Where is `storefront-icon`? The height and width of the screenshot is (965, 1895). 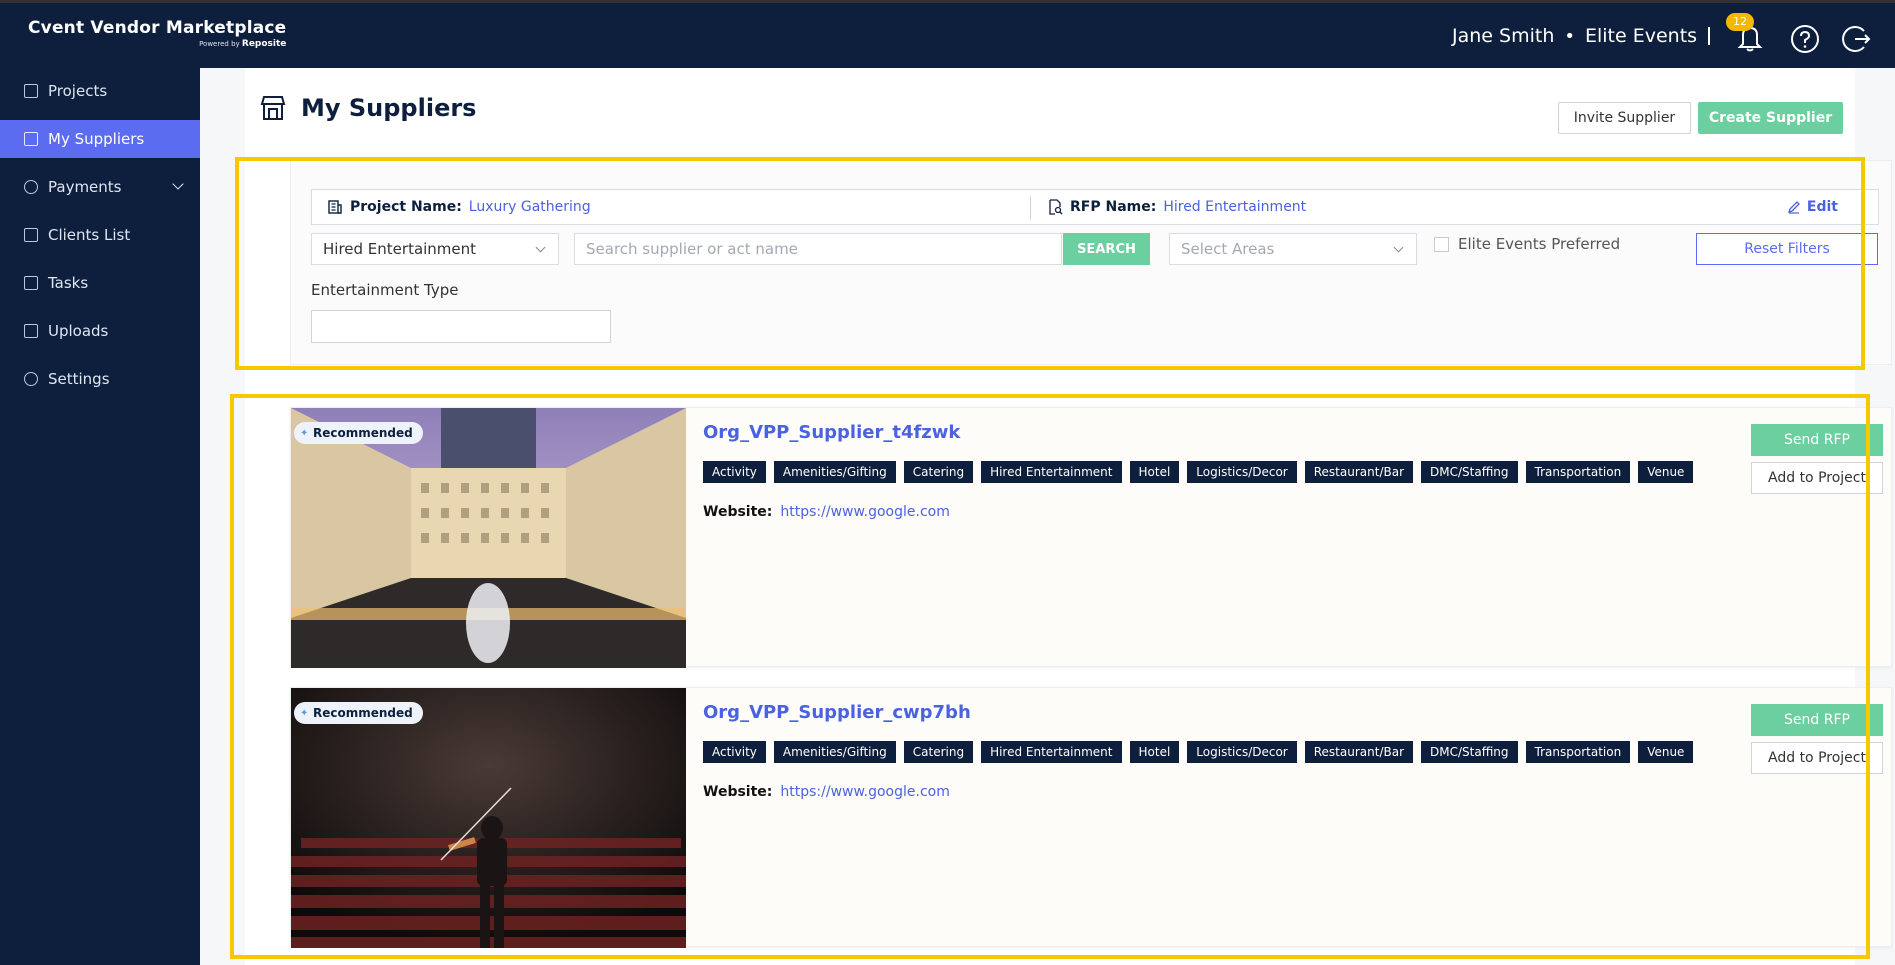 storefront-icon is located at coordinates (273, 108).